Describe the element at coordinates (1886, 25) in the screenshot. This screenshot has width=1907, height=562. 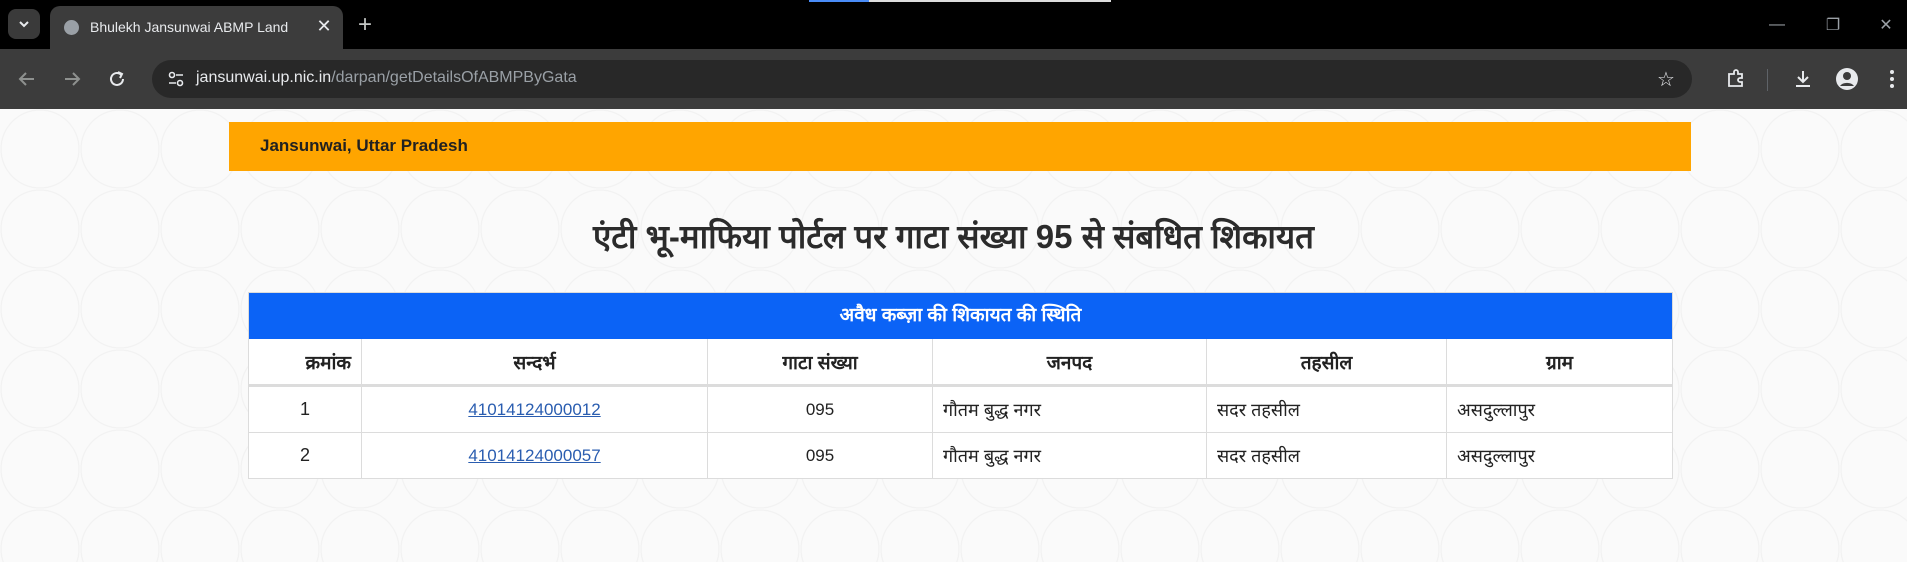
I see `close-window-icon: ✕` at that location.